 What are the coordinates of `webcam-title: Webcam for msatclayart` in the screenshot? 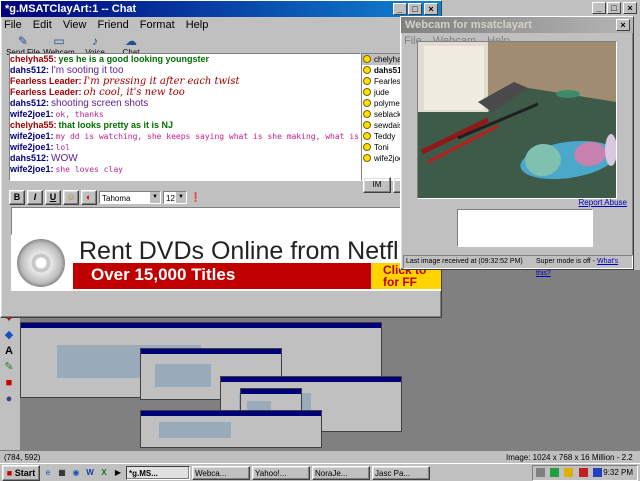 It's located at (468, 25).